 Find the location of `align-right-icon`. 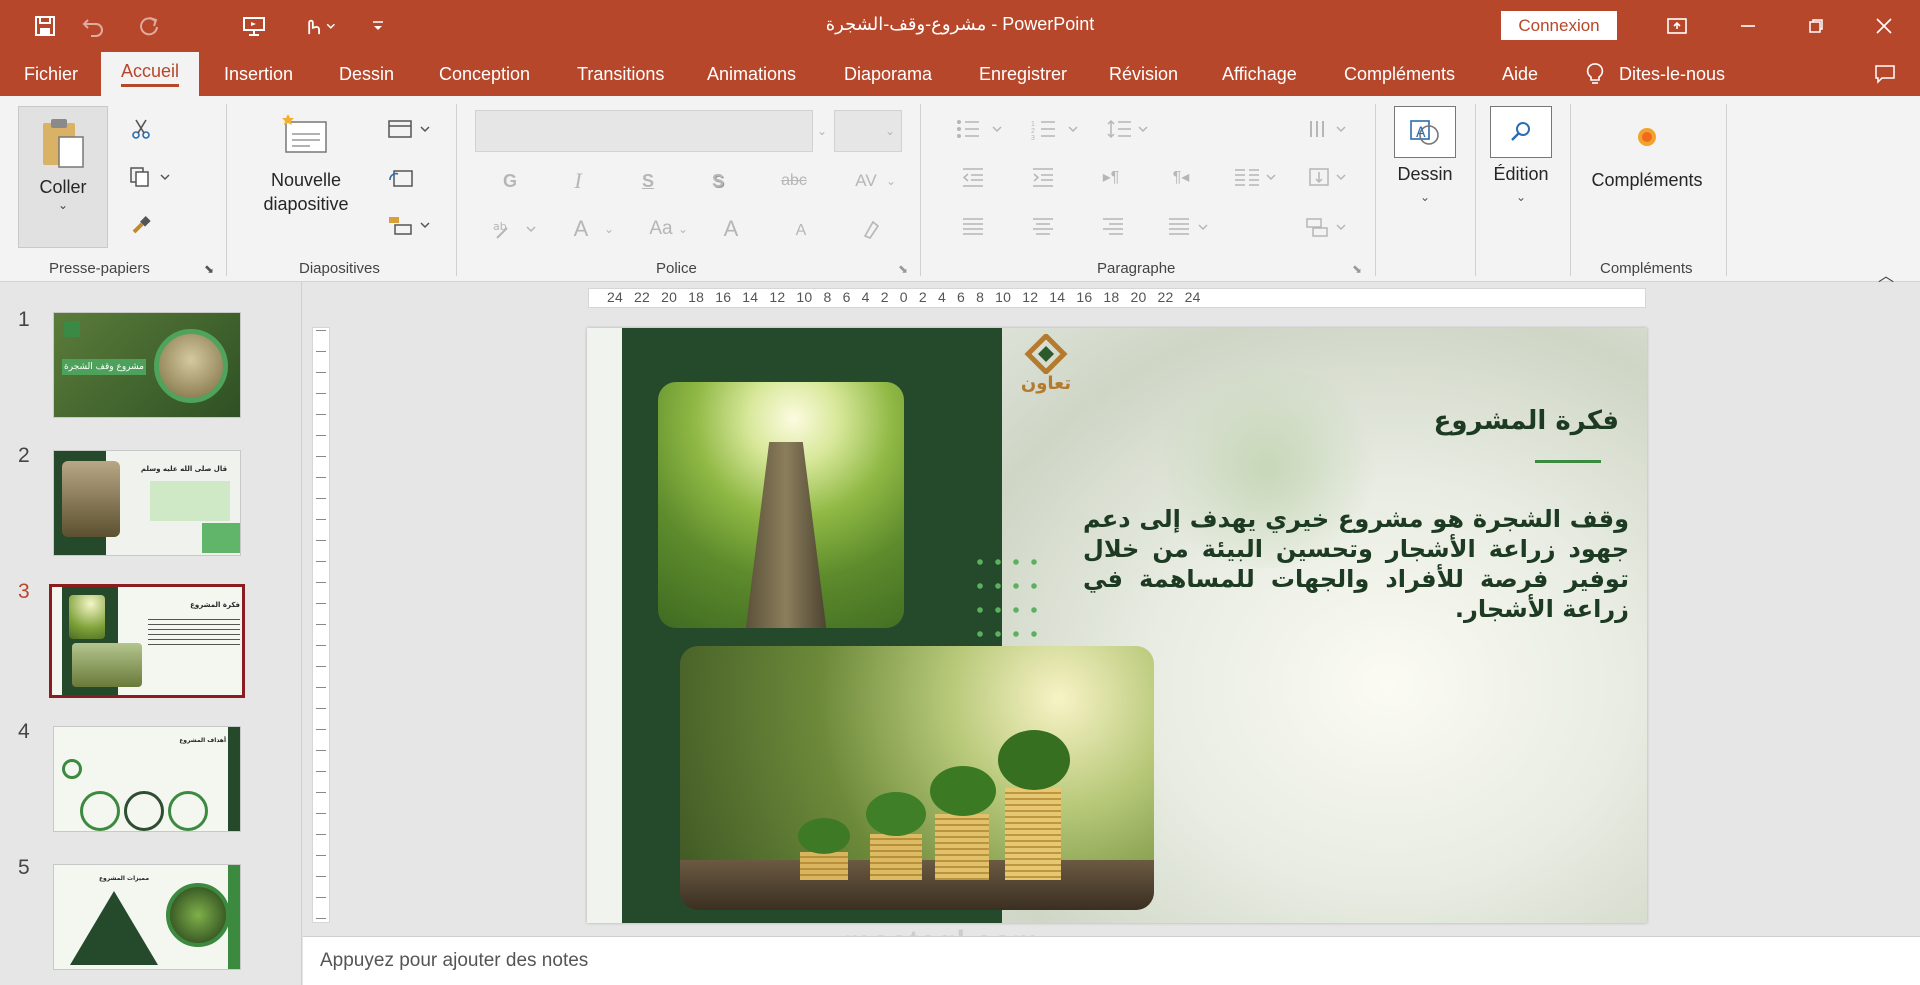

align-right-icon is located at coordinates (1113, 227).